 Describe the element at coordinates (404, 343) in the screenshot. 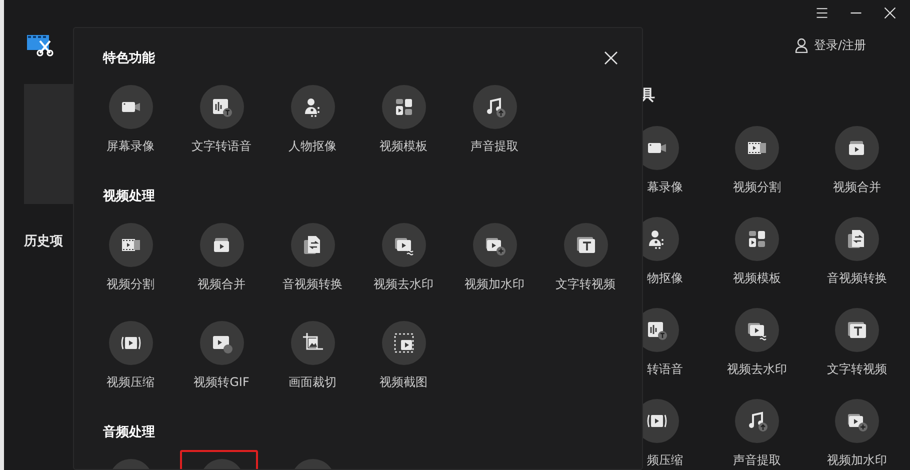

I see `dashed-frame-icon` at that location.